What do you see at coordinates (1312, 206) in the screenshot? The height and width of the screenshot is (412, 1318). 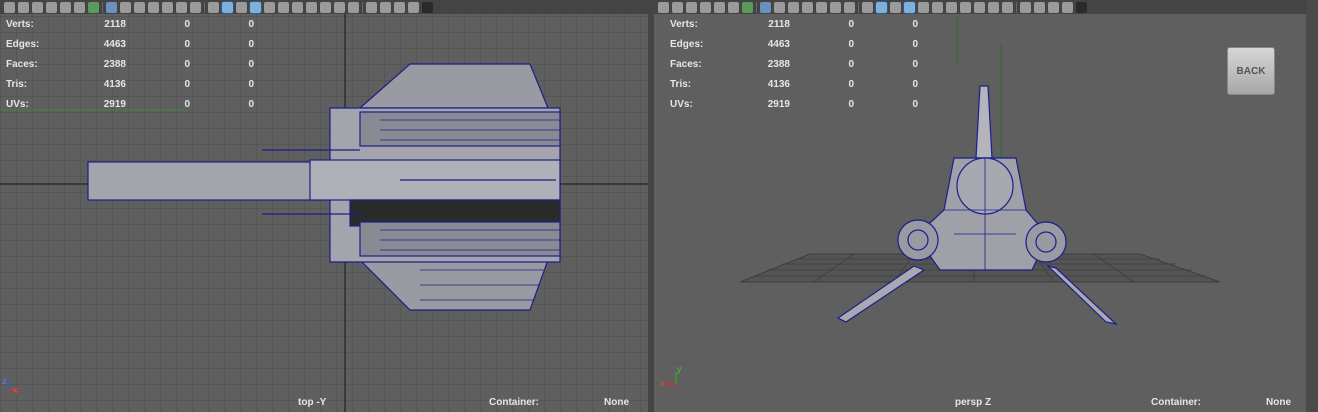 I see `scrollbar` at bounding box center [1312, 206].